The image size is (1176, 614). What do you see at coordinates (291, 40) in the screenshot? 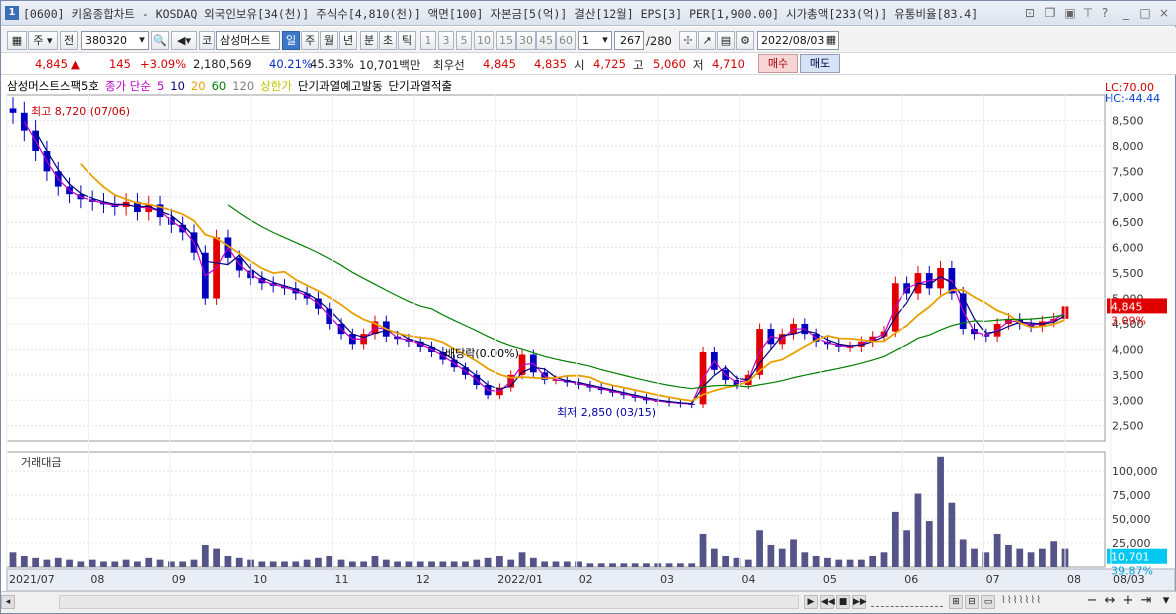
I see `period-day: 일` at bounding box center [291, 40].